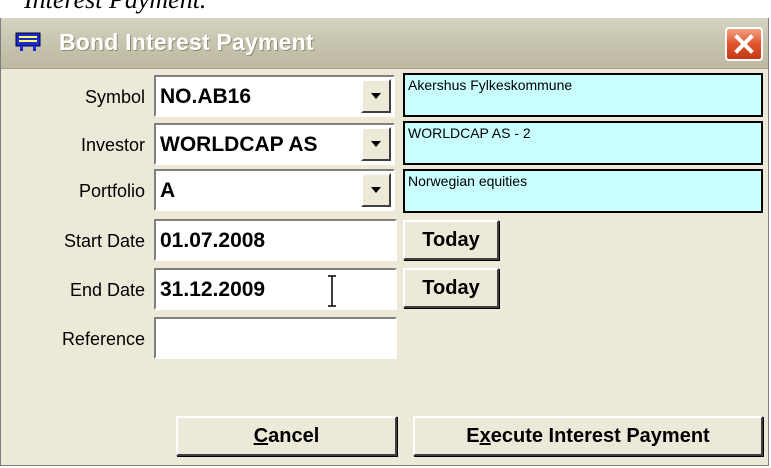 The image size is (771, 468). I want to click on symbol-label: Symbol, so click(114, 97).